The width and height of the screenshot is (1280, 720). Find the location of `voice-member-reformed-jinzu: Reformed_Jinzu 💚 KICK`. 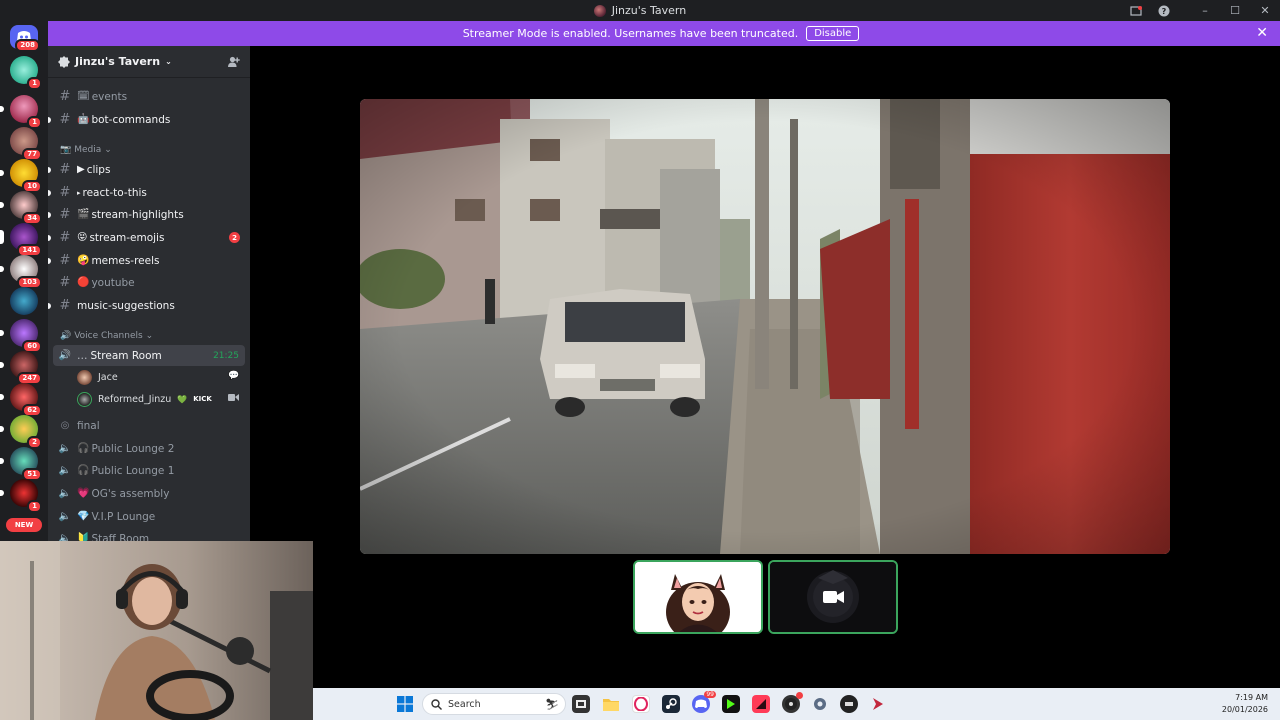

voice-member-reformed-jinzu: Reformed_Jinzu 💚 KICK is located at coordinates (144, 399).